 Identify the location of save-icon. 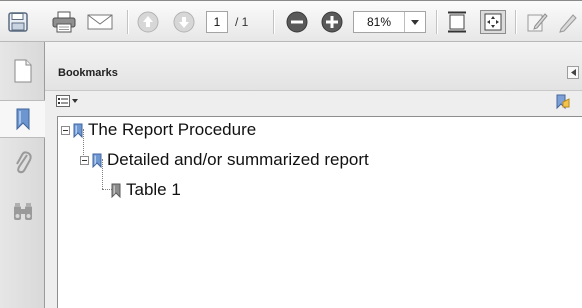
(18, 22).